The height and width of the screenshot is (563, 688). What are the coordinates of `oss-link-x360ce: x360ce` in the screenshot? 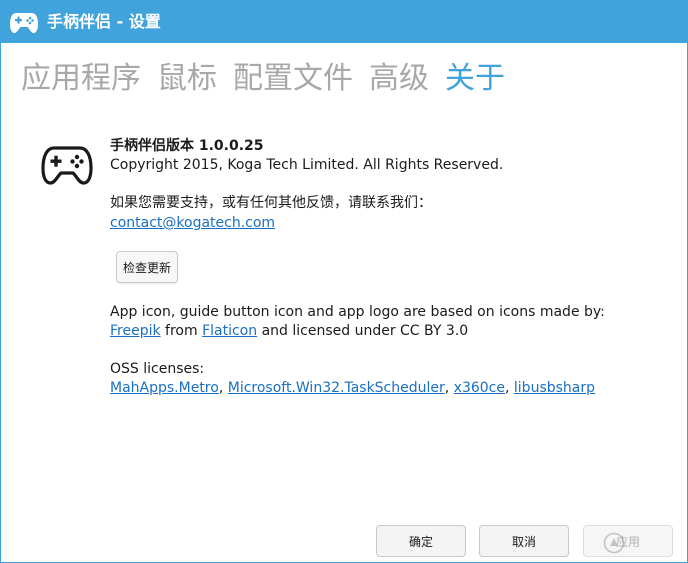 It's located at (479, 388).